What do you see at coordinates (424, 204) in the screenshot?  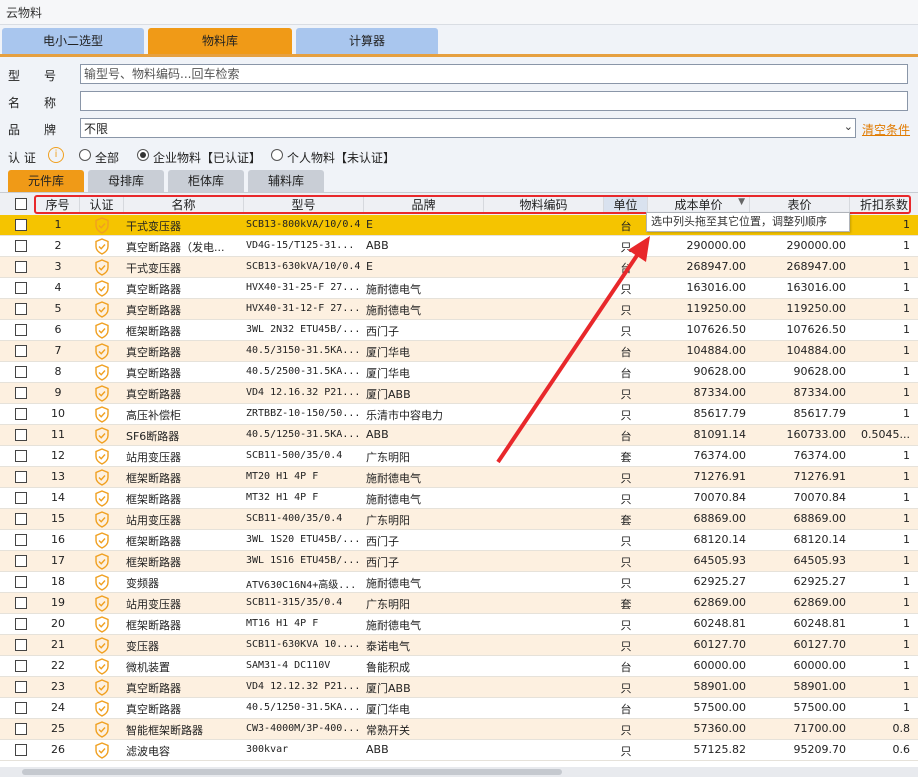 I see `col-header-brand: 品牌` at bounding box center [424, 204].